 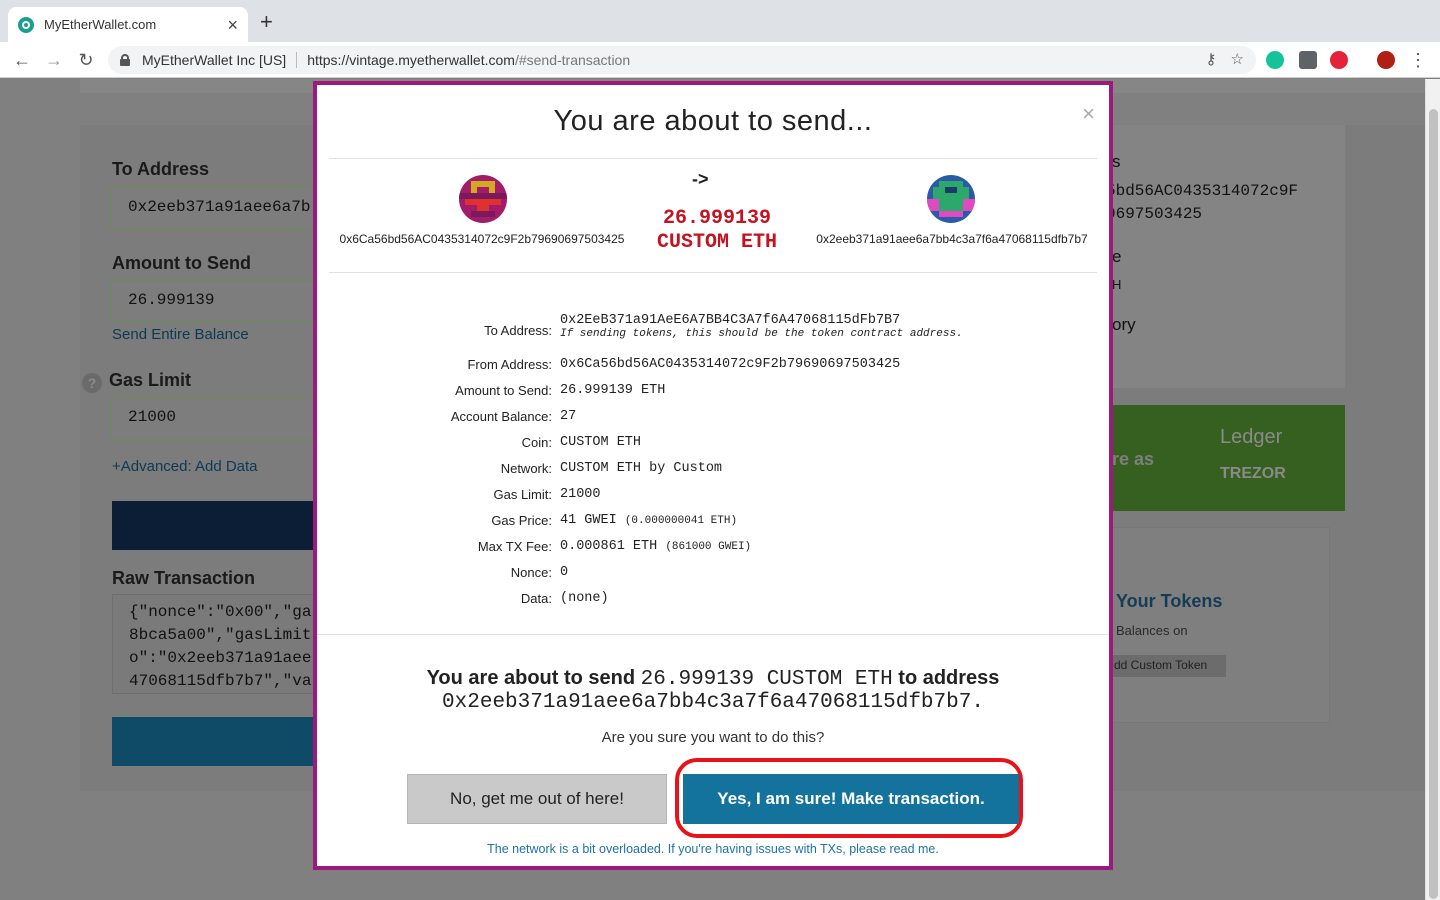 I want to click on detail-value-small: (0.000000041 ETH), so click(x=681, y=521).